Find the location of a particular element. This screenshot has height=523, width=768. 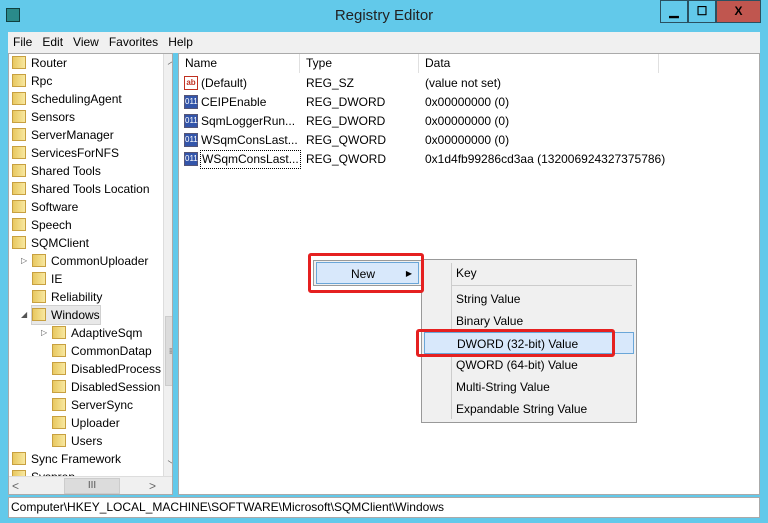

tree-item-label: Speech is located at coordinates (51, 225).